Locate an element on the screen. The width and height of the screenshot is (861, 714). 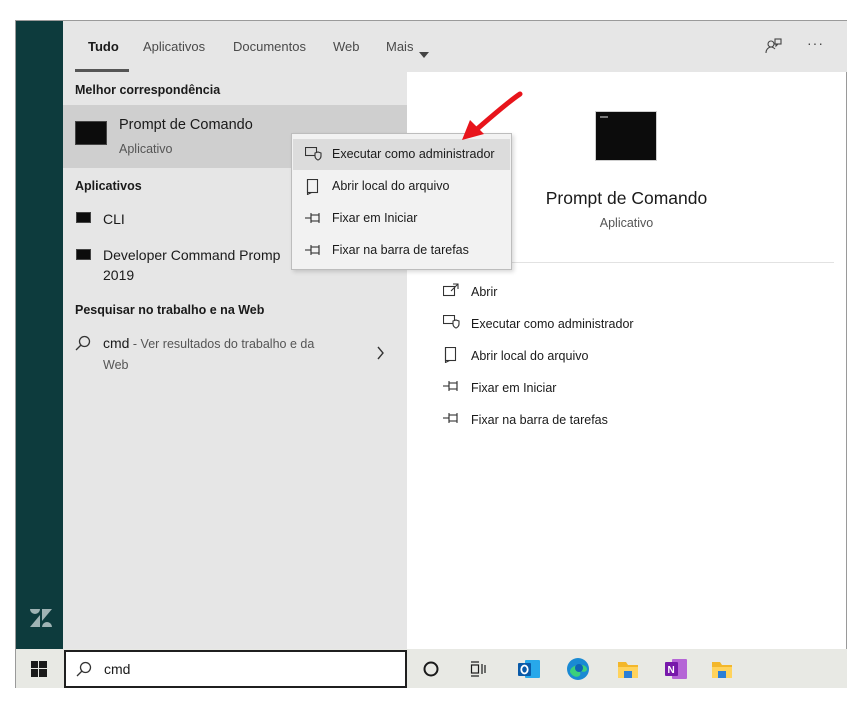
web-query: cmd is located at coordinates (116, 343).